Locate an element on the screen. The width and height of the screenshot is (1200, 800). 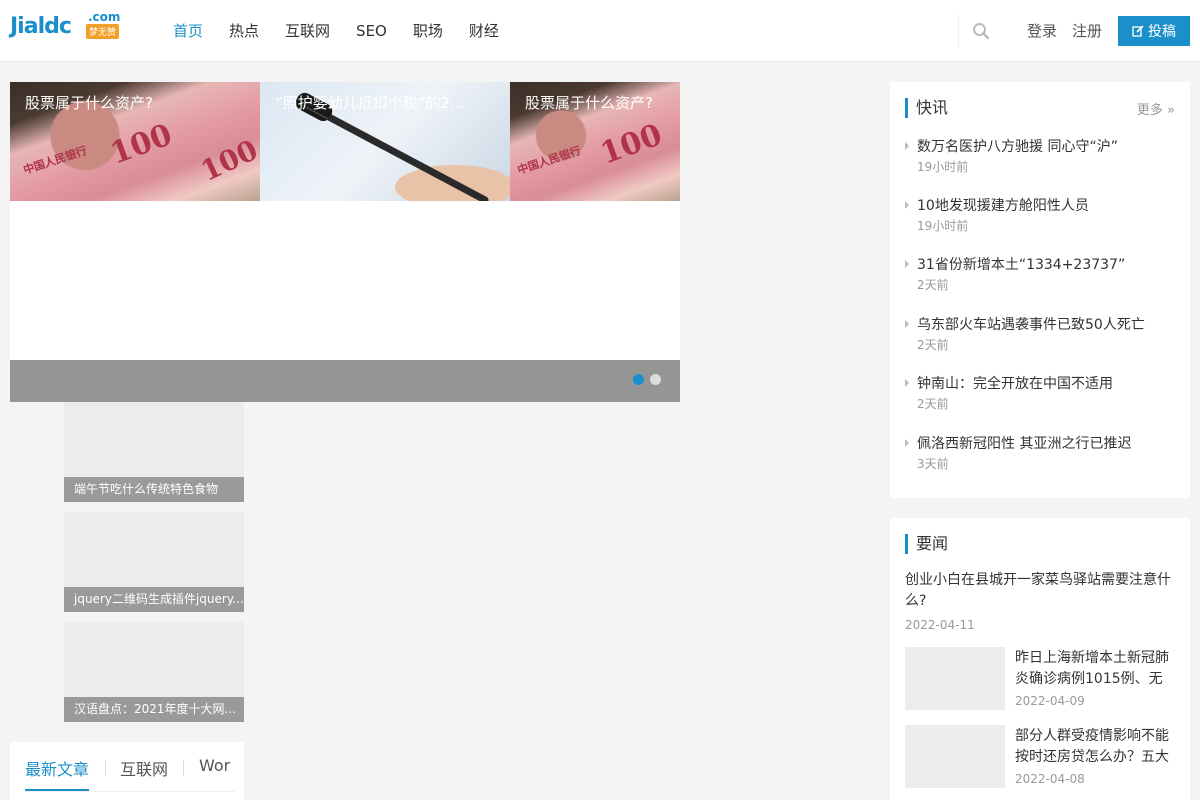
flash-time: 3天前 is located at coordinates (933, 464).